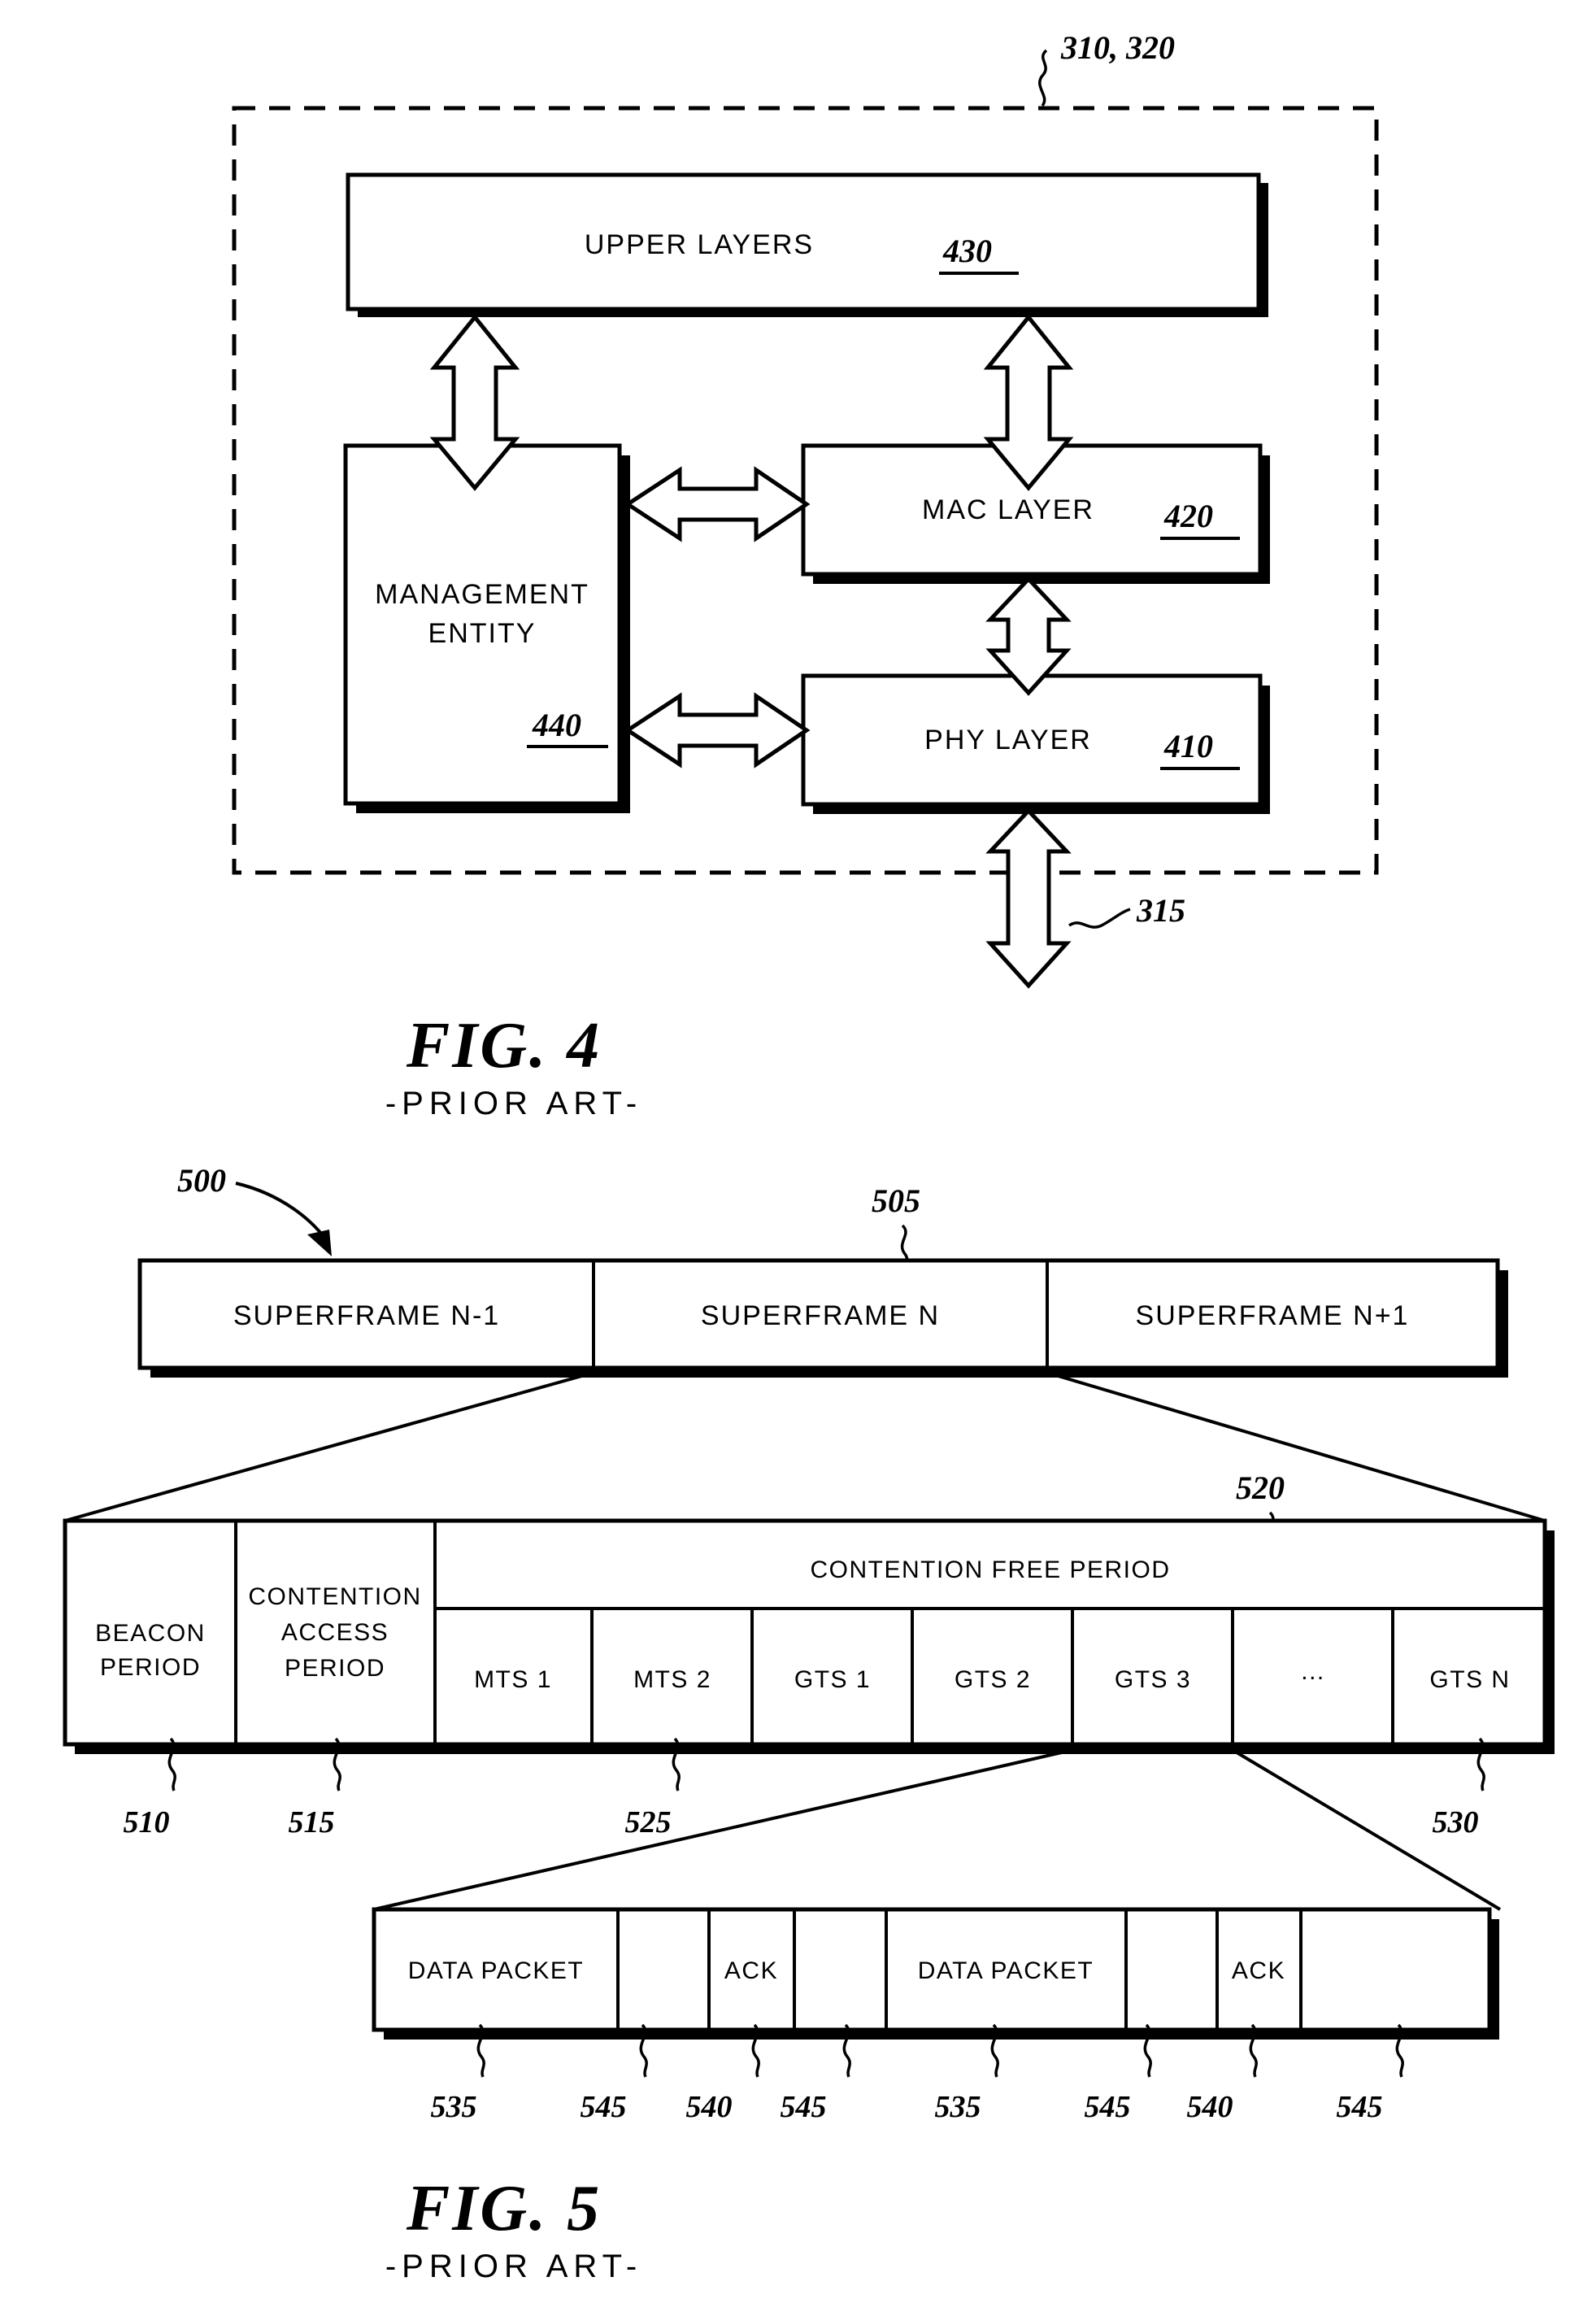 This screenshot has height=2303, width=1596. What do you see at coordinates (918, 2074) in the screenshot?
I see `packet-row-refs: 535 545 540 545 535 545 540 545` at bounding box center [918, 2074].